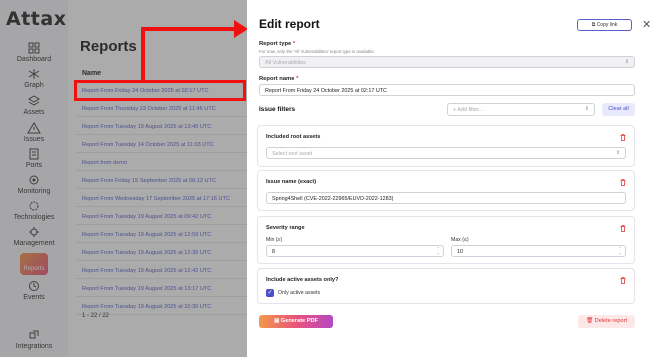 The width and height of the screenshot is (670, 357). Describe the element at coordinates (355, 251) in the screenshot. I see `severity-min-input: 8 ⌃ ⌄` at that location.